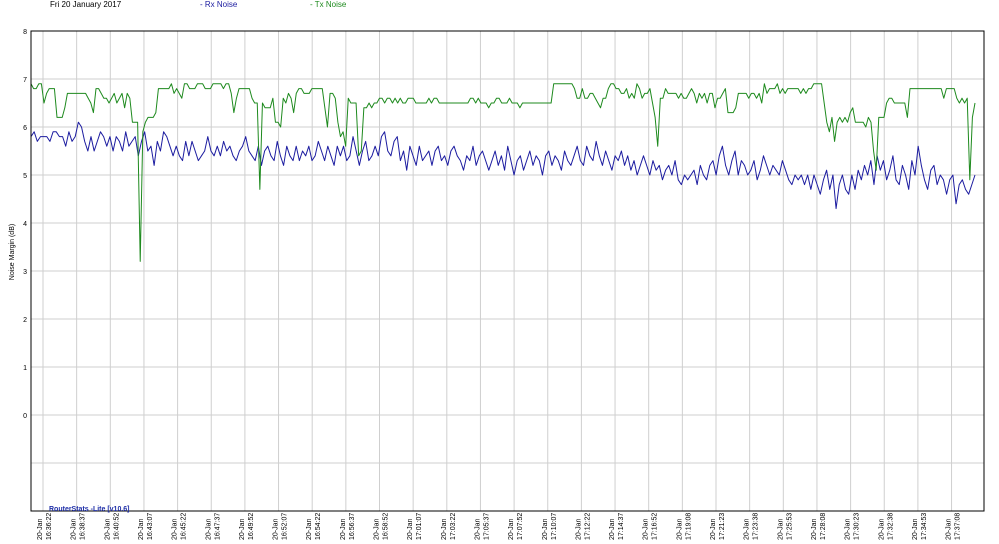  What do you see at coordinates (857, 526) in the screenshot?
I see `x-tick-label-time: 17:30:23` at bounding box center [857, 526].